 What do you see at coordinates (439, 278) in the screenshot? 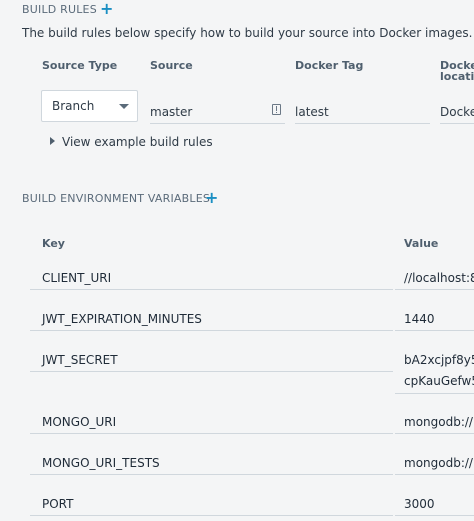
I see `env-value-client-uri: //localhost:8` at bounding box center [439, 278].